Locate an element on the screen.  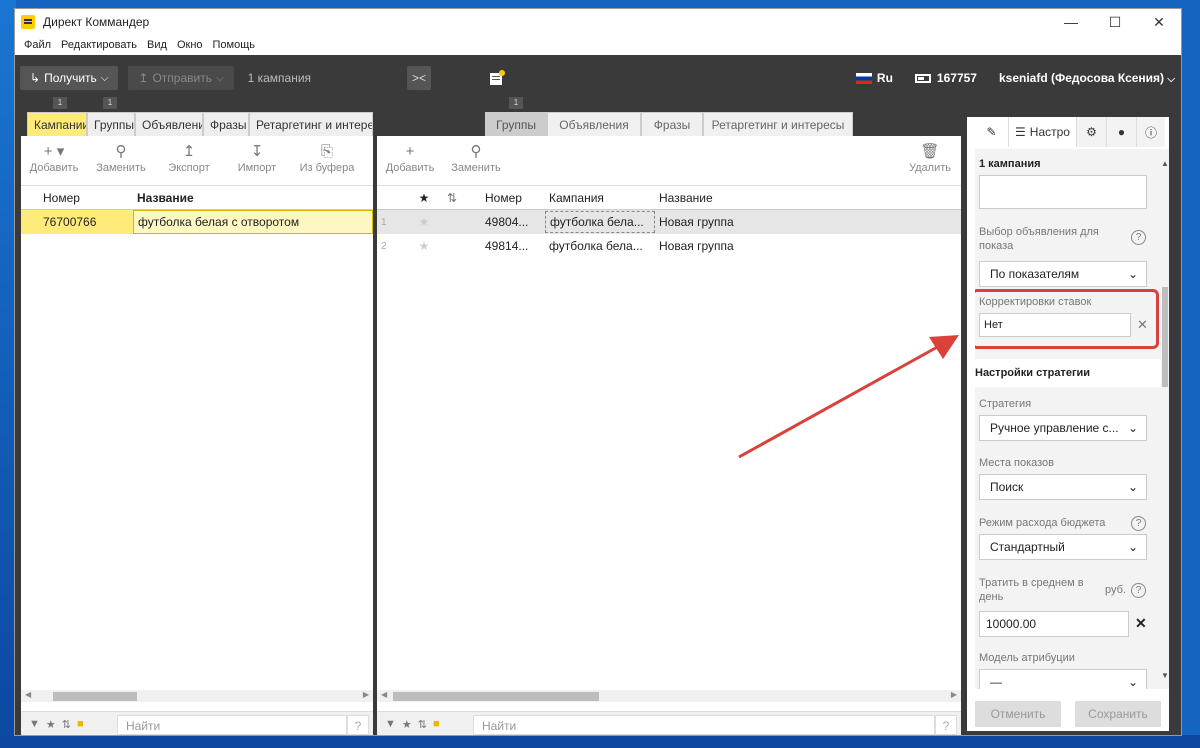
send-button: ↥ Отправить ⌵ is located at coordinates (181, 78).